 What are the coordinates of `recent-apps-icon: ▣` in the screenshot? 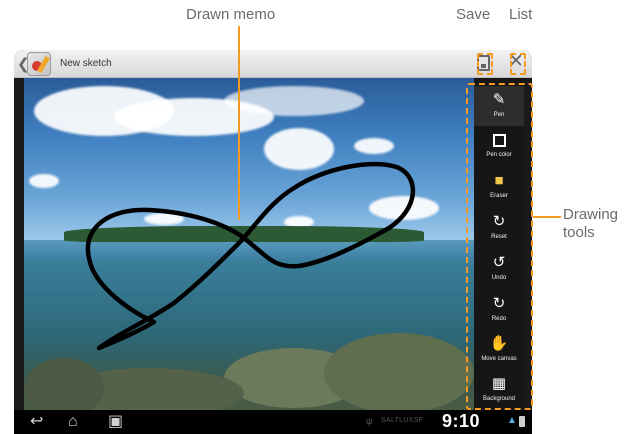 It's located at (115, 422).